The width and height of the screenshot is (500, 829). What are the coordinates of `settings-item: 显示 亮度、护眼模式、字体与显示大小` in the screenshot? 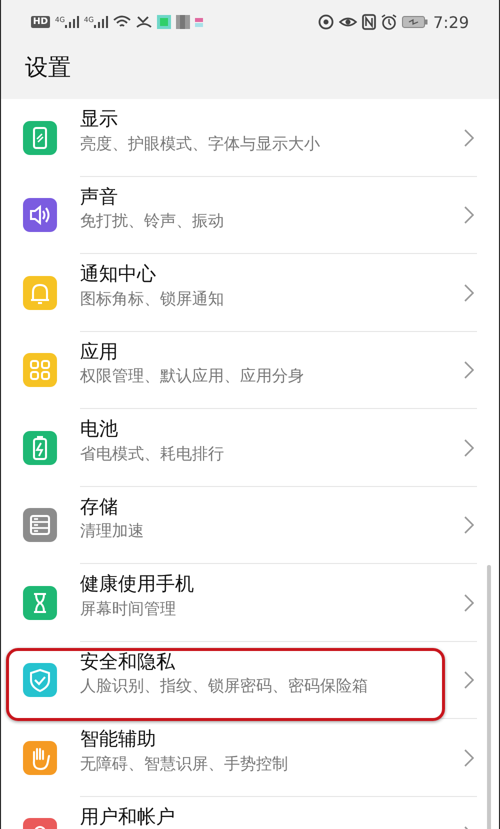 It's located at (250, 137).